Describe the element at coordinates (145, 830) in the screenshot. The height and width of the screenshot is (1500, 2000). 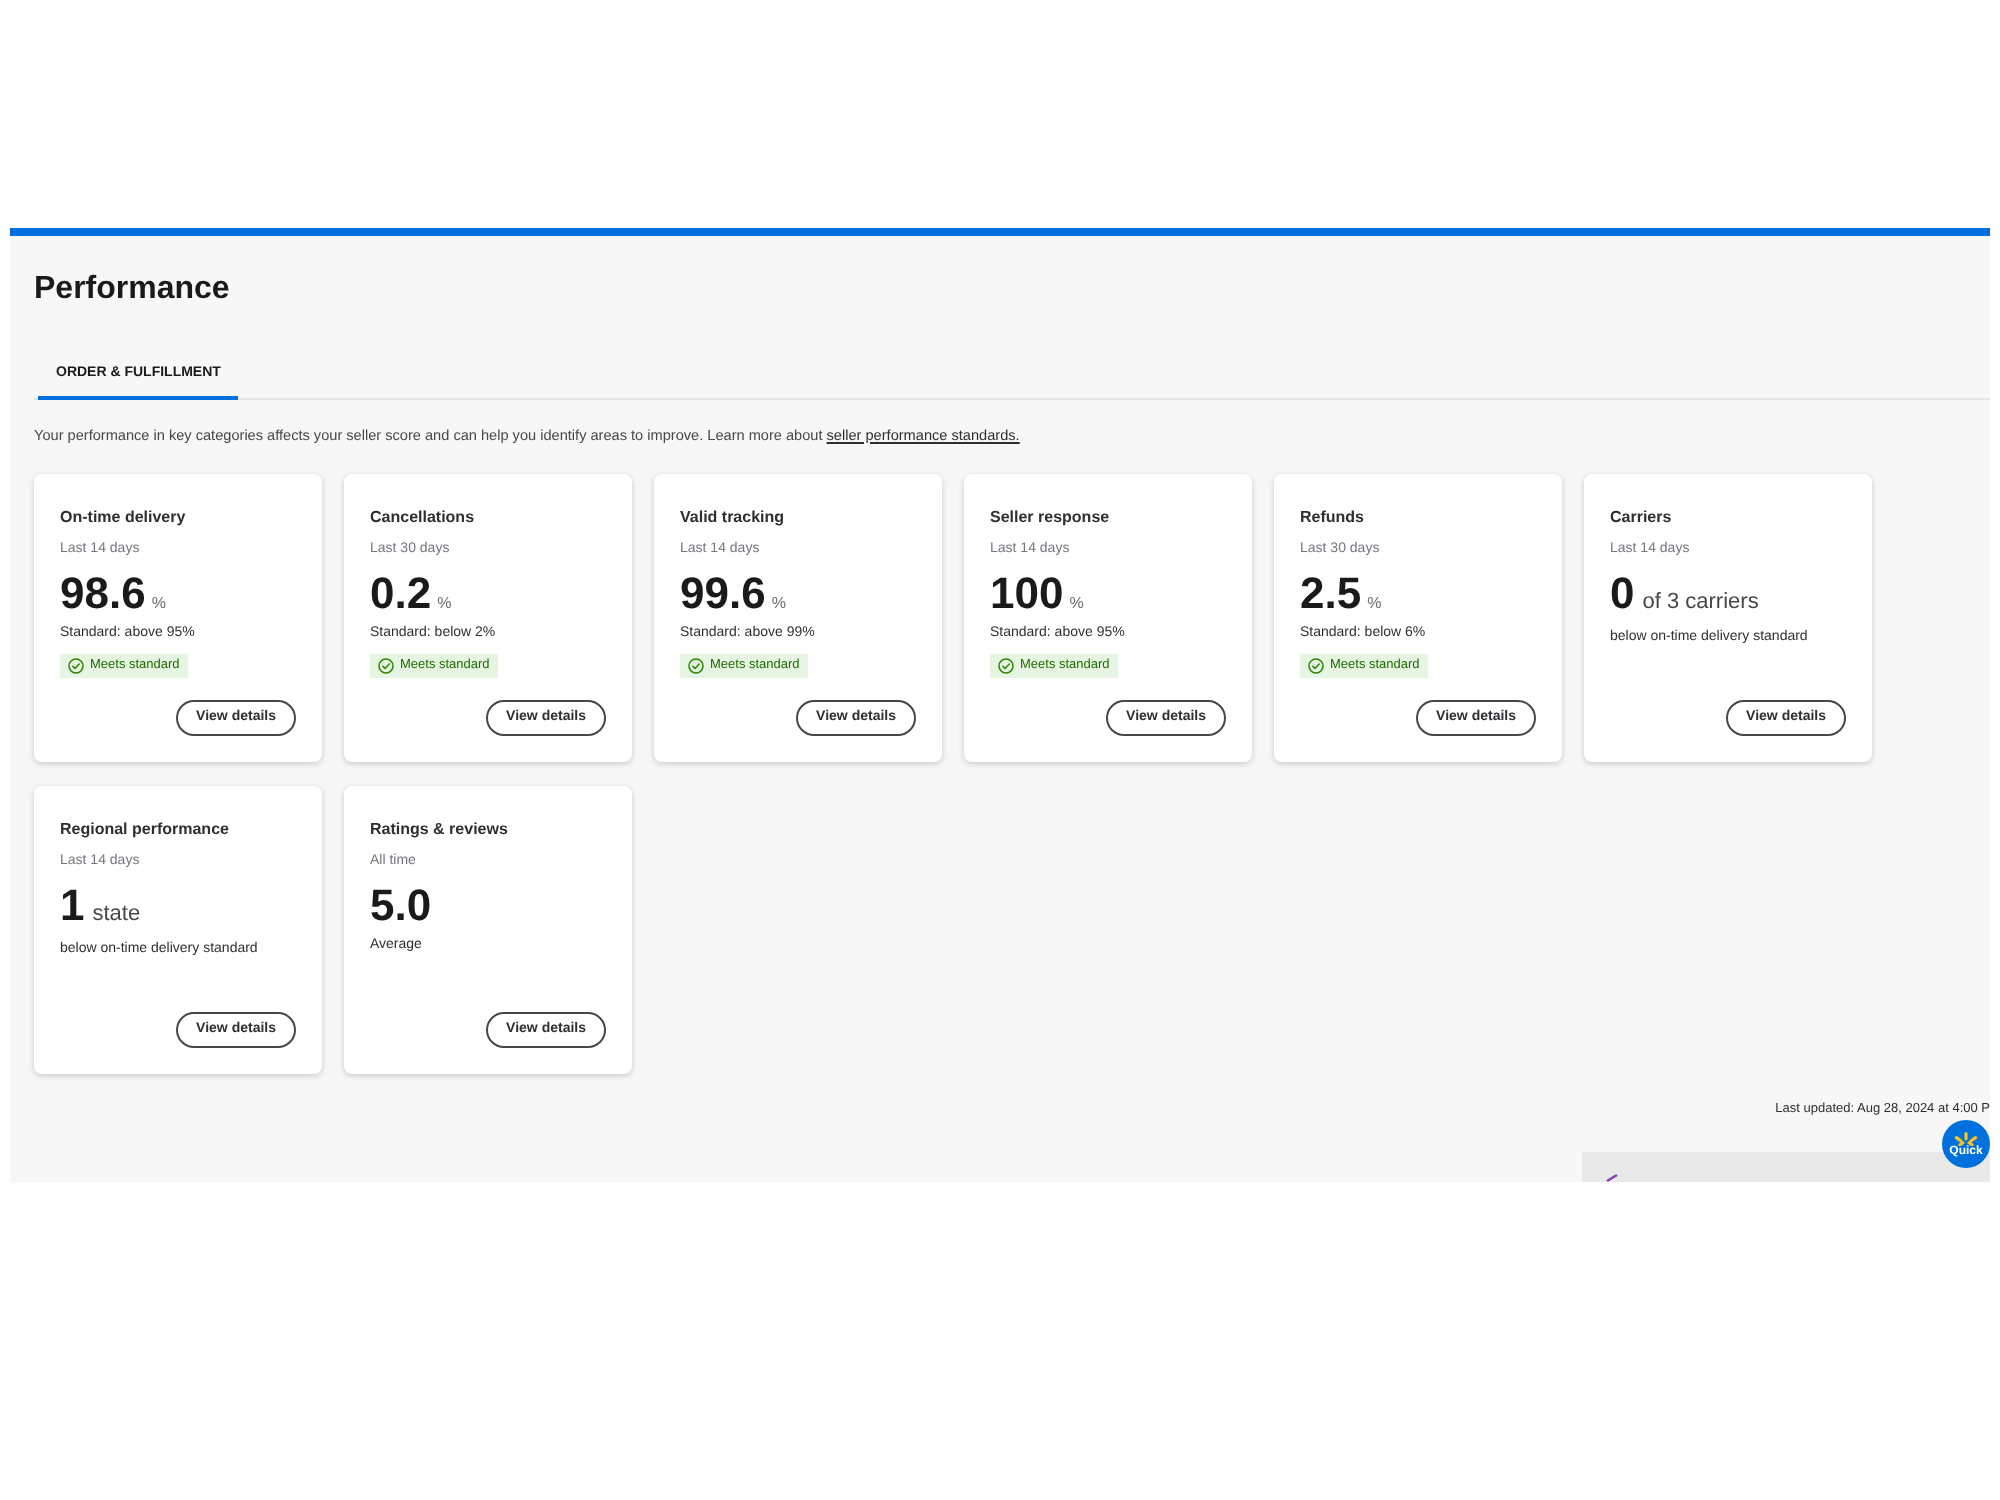
I see `card-title: Regional performance` at that location.